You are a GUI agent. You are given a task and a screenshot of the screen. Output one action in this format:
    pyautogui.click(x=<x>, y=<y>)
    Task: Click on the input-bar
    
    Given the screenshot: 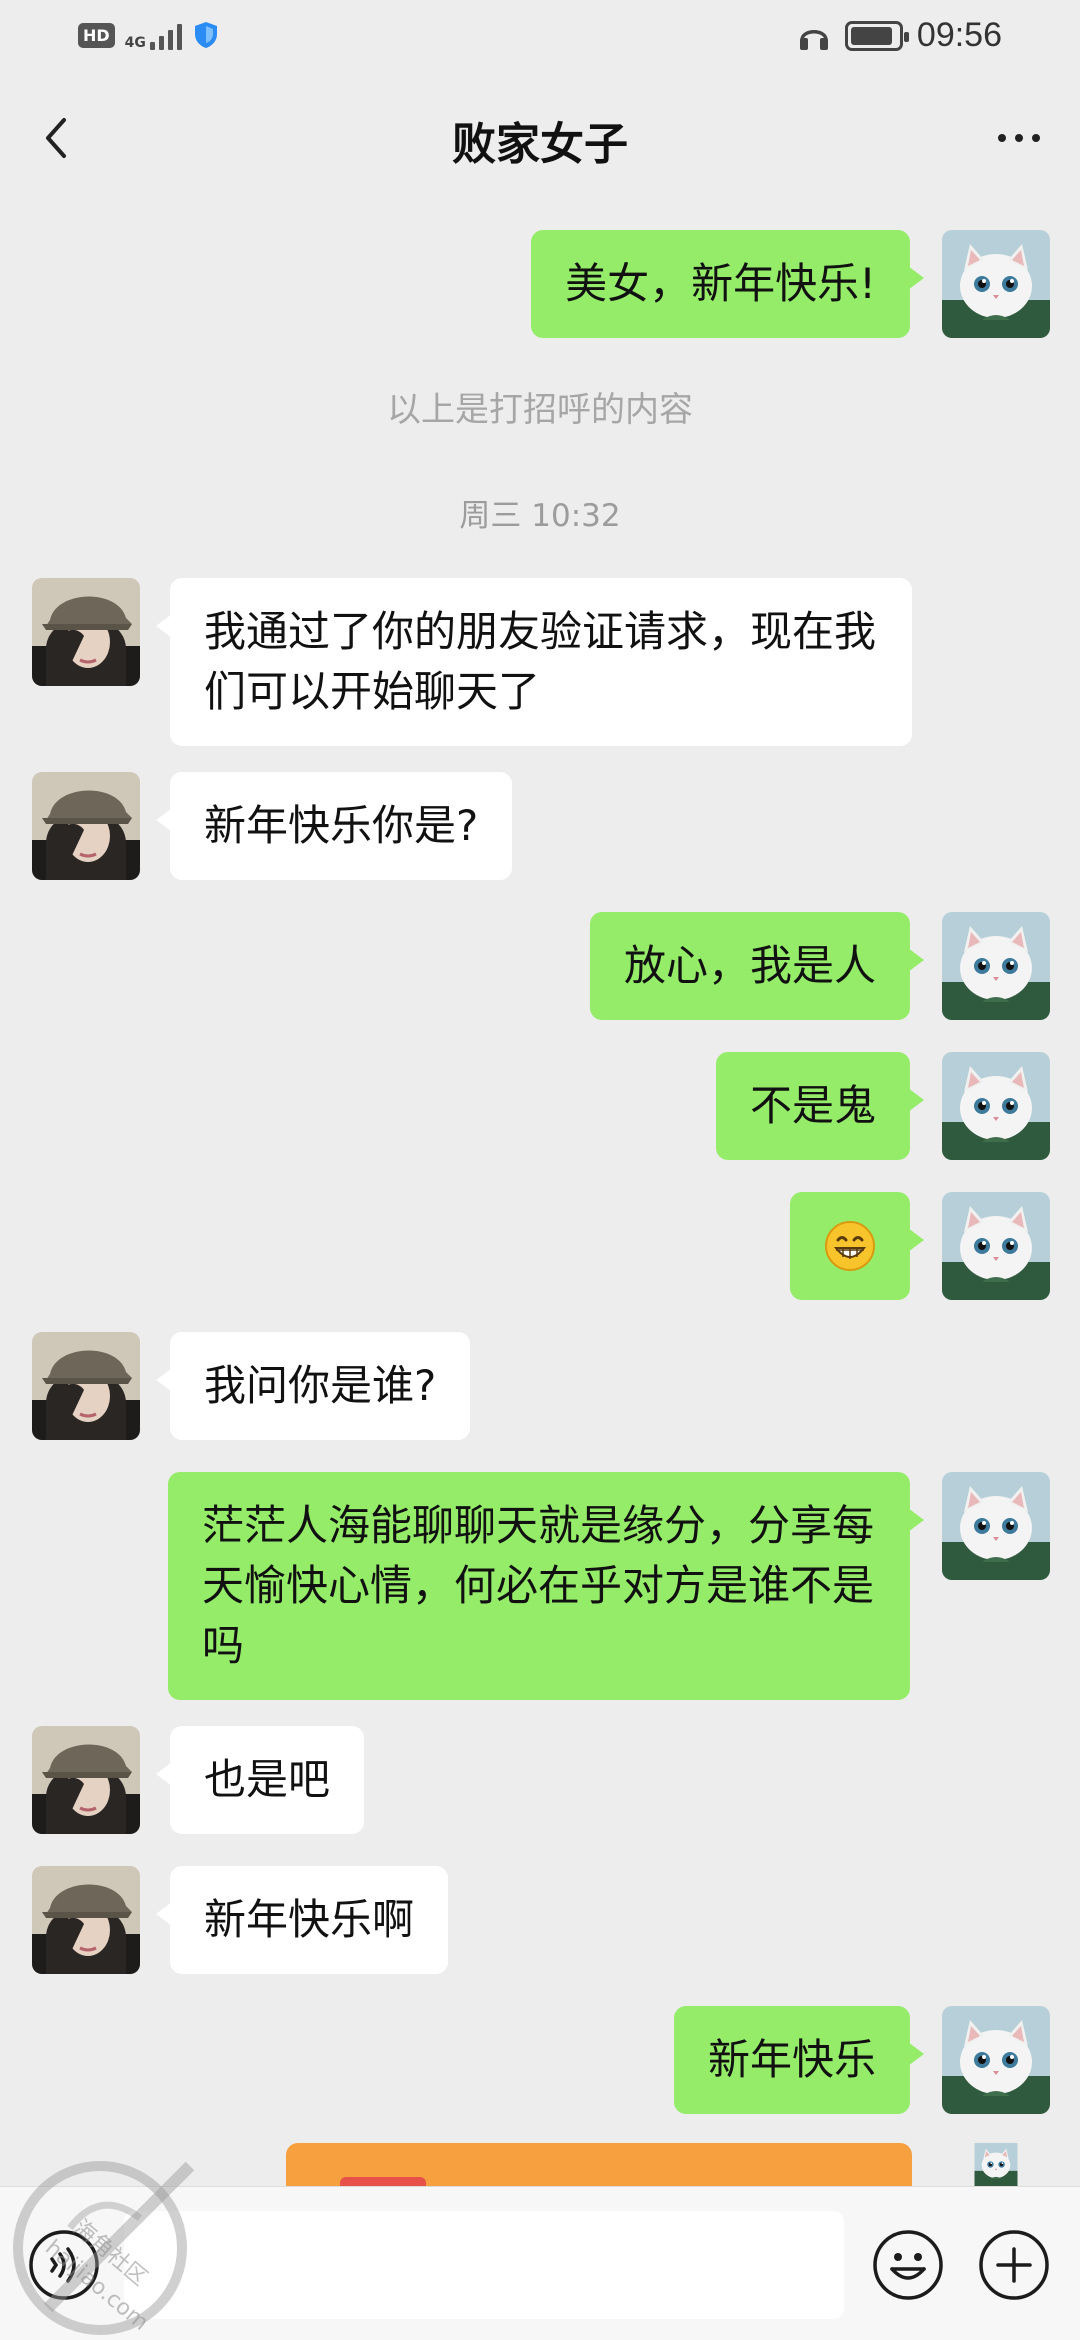 What is the action you would take?
    pyautogui.click(x=540, y=2263)
    